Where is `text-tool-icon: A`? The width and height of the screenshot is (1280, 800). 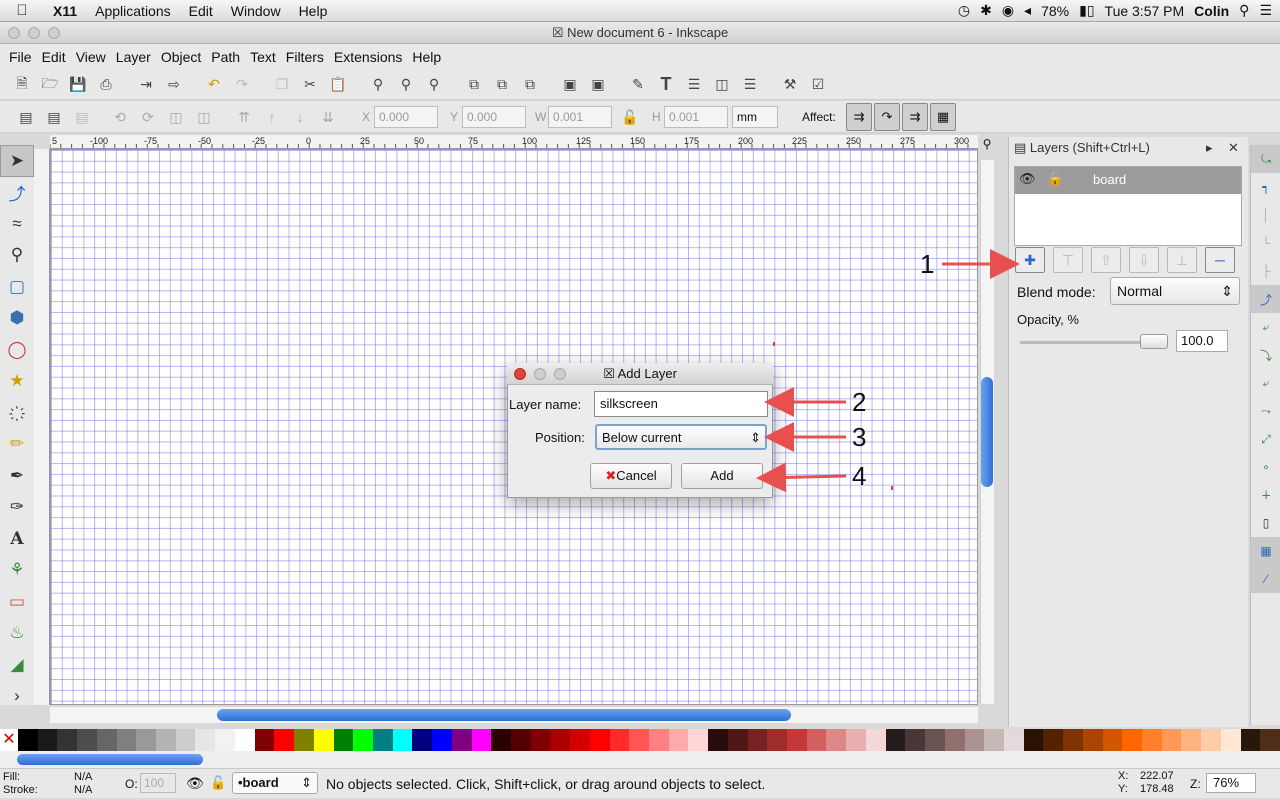 text-tool-icon: A is located at coordinates (17, 539).